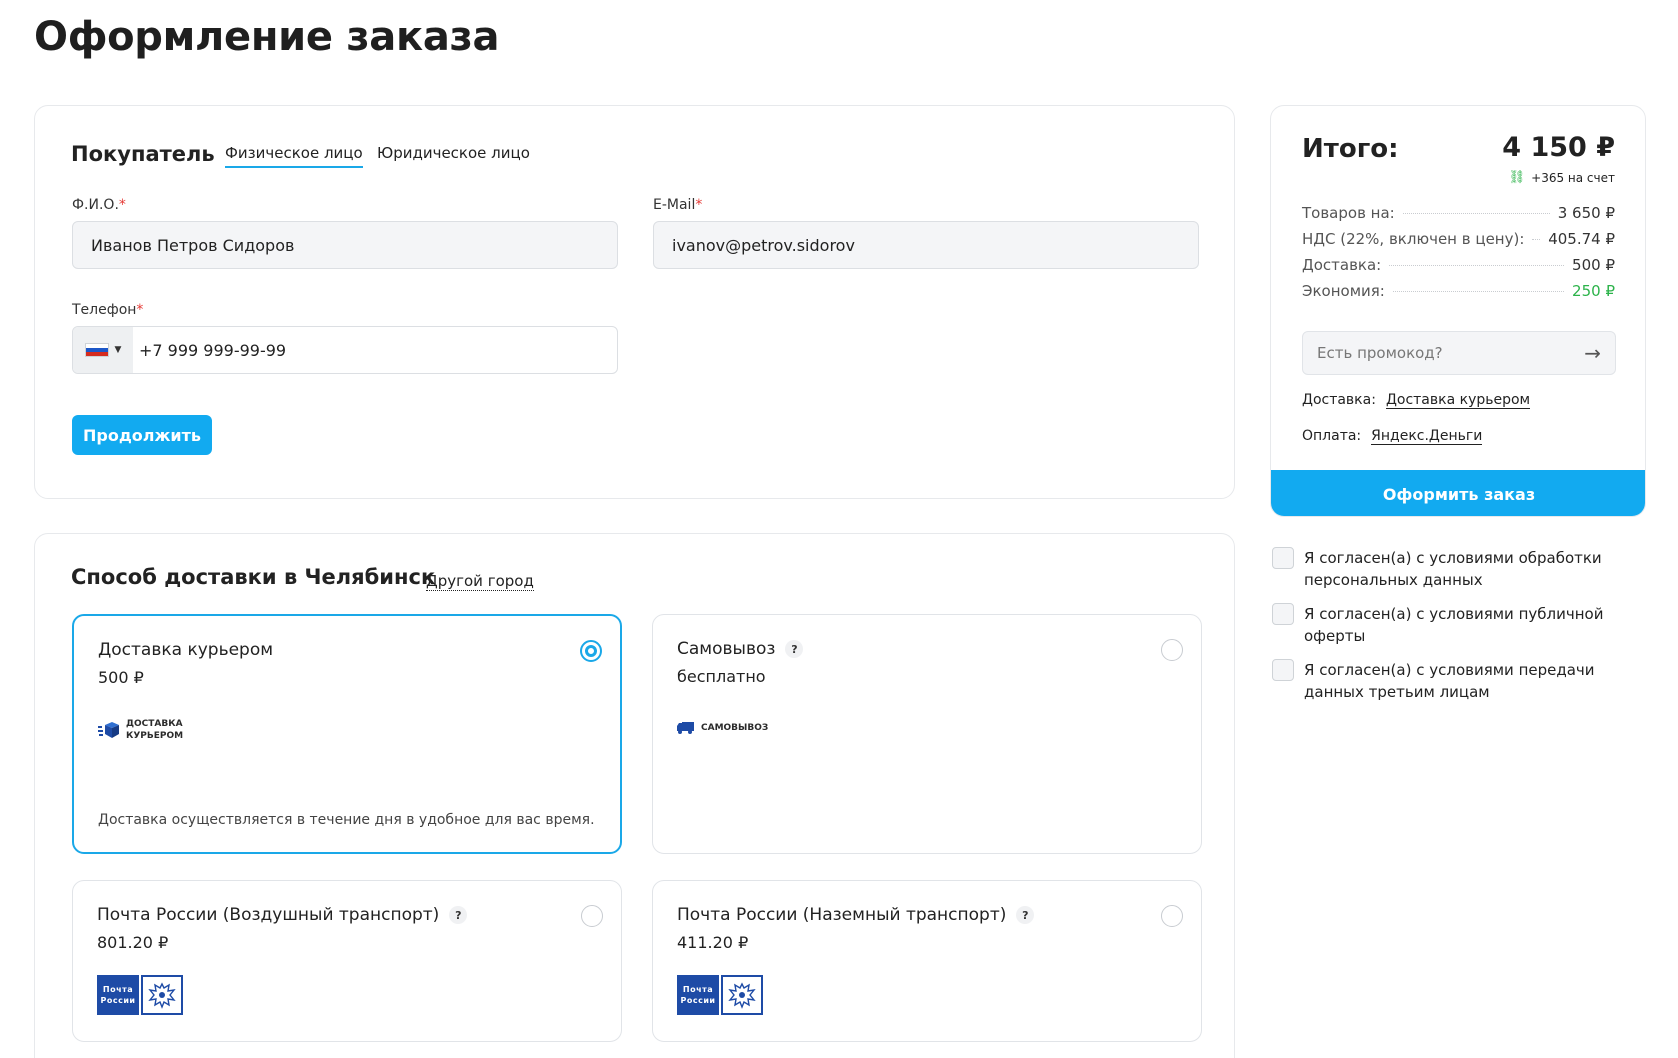 This screenshot has height=1058, width=1678. I want to click on arrow-right-icon: →, so click(1592, 353).